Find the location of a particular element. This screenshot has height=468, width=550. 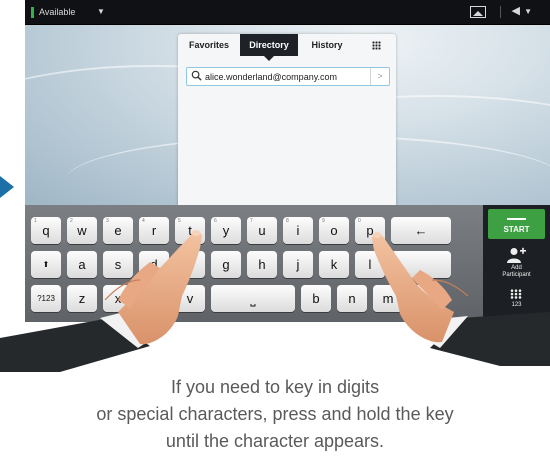

selfview-icon is located at coordinates (478, 12).